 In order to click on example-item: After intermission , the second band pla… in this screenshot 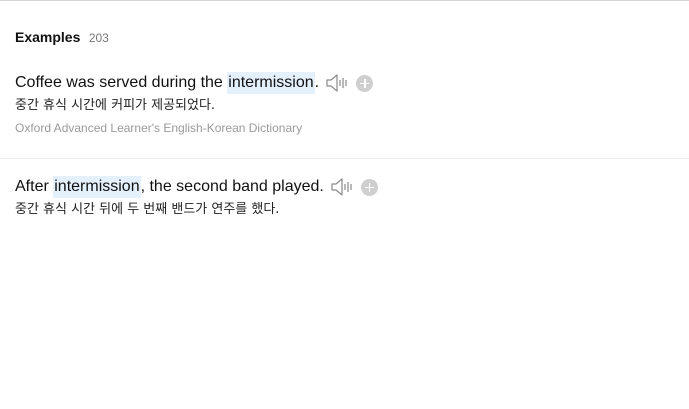, I will do `click(352, 197)`.